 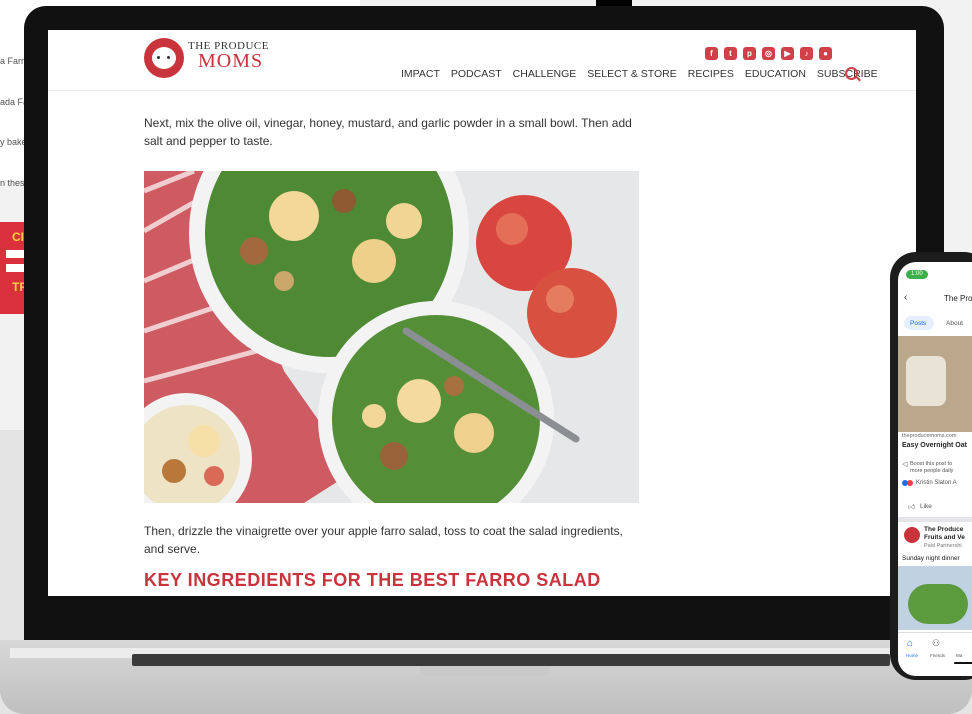 I want to click on phone-page-title: The Pro, so click(x=958, y=298).